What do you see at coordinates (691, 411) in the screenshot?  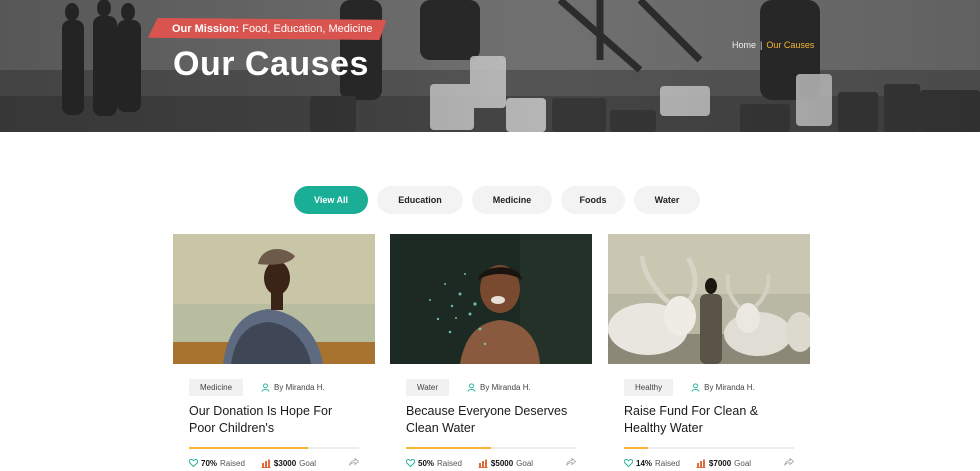 I see `cause-title-line-1: Raise Fund For Clean &` at bounding box center [691, 411].